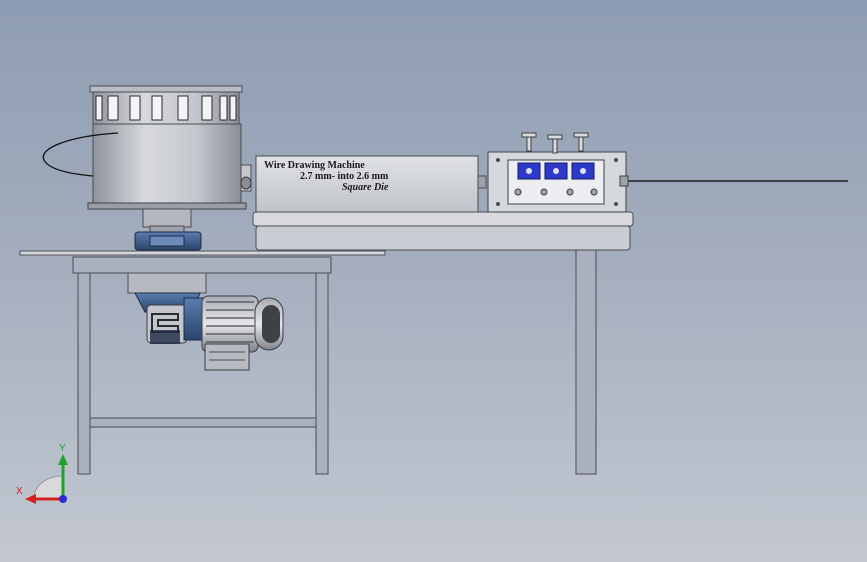  I want to click on y-axis-label: Y, so click(62, 448).